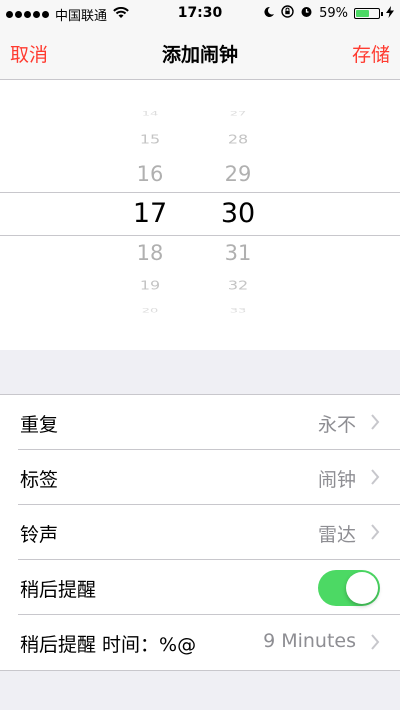  What do you see at coordinates (200, 14) in the screenshot?
I see `status-bar: 中国联通 17:30 59%` at bounding box center [200, 14].